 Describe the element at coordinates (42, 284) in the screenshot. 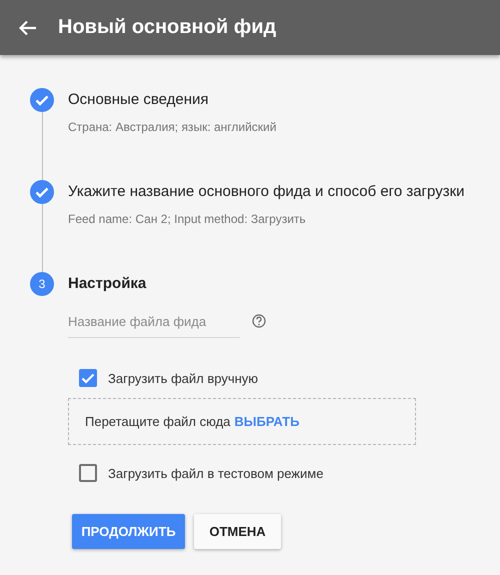

I see `step-number: 3` at that location.